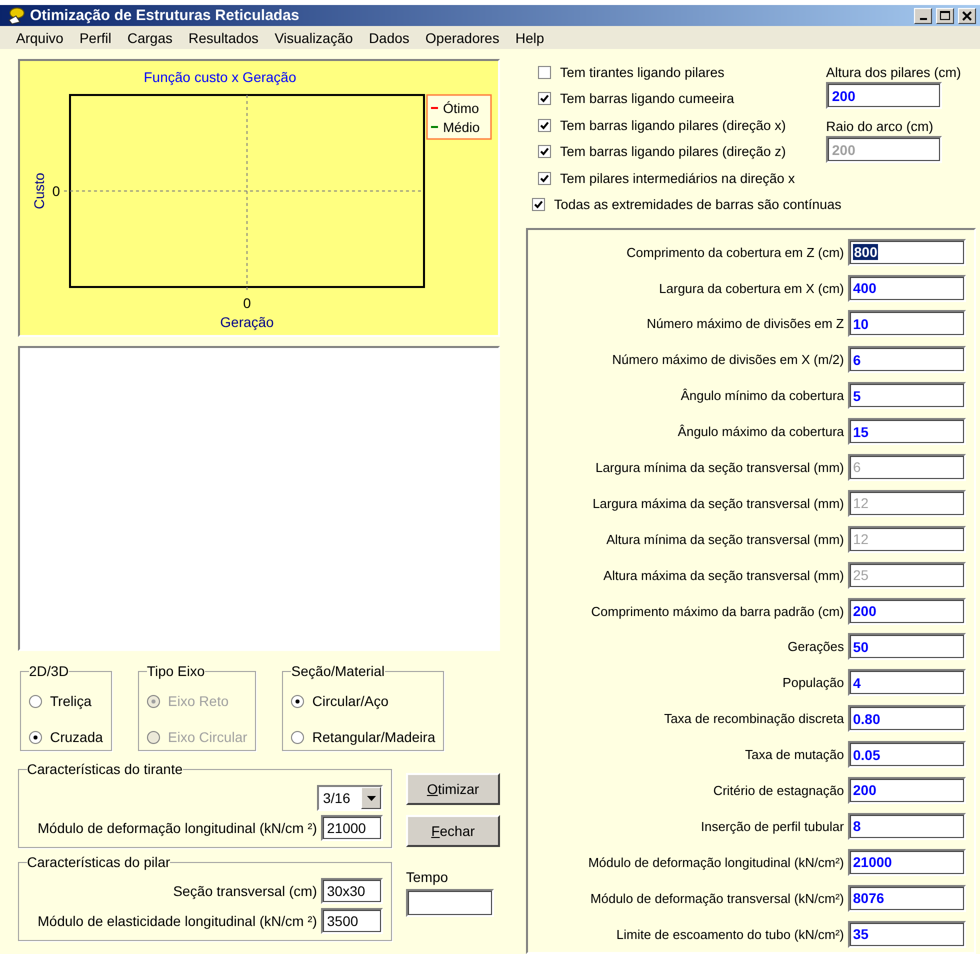  Describe the element at coordinates (165, 15) in the screenshot. I see `window-title: Otimização de Estruturas Reticuladas` at that location.